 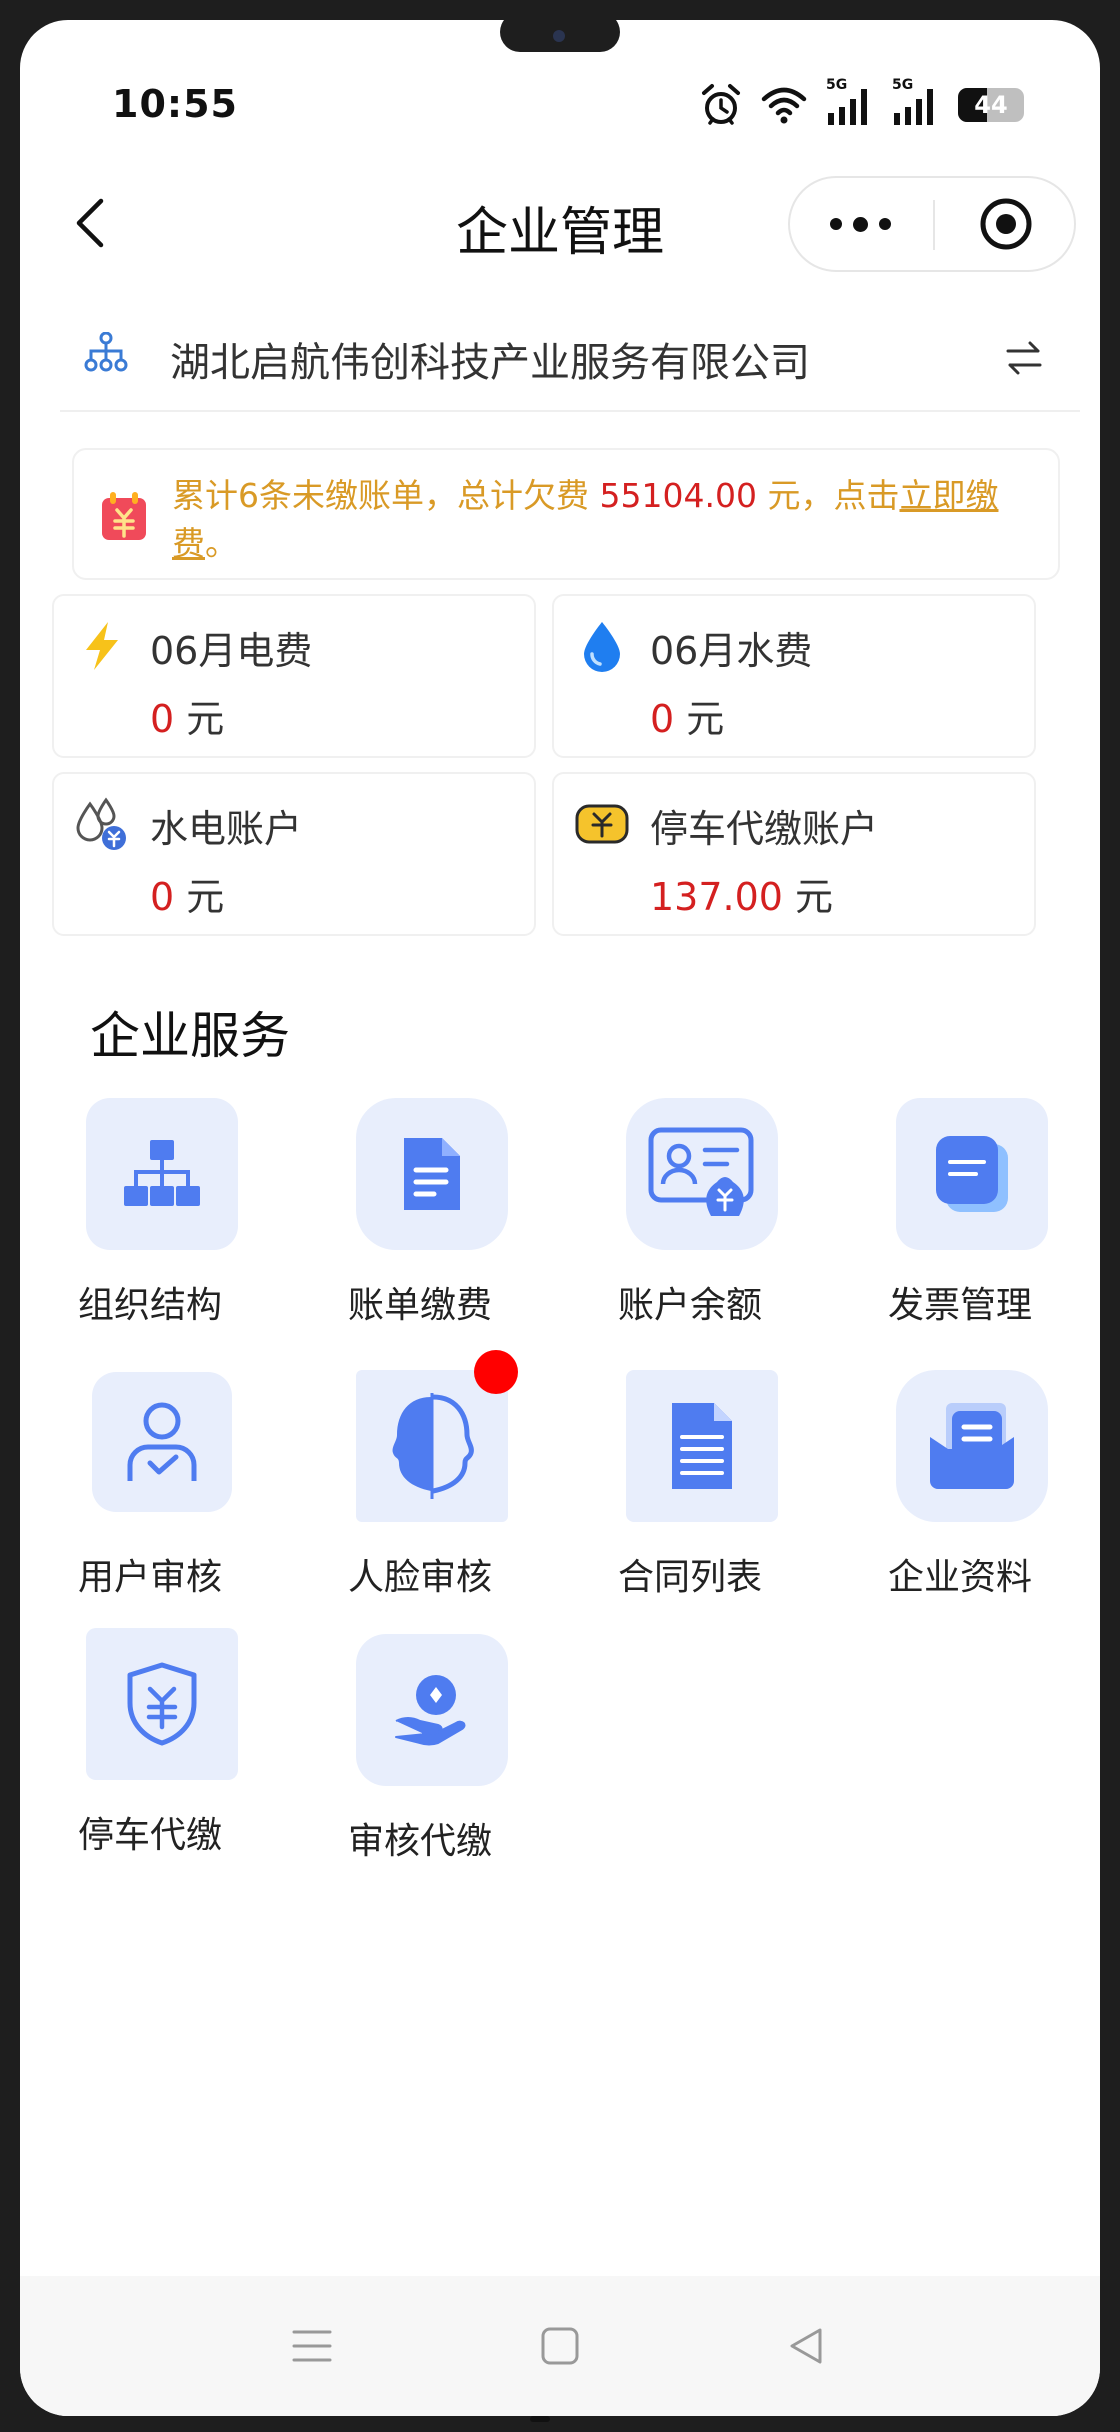 I want to click on card-title: 06月电费, so click(x=231, y=651).